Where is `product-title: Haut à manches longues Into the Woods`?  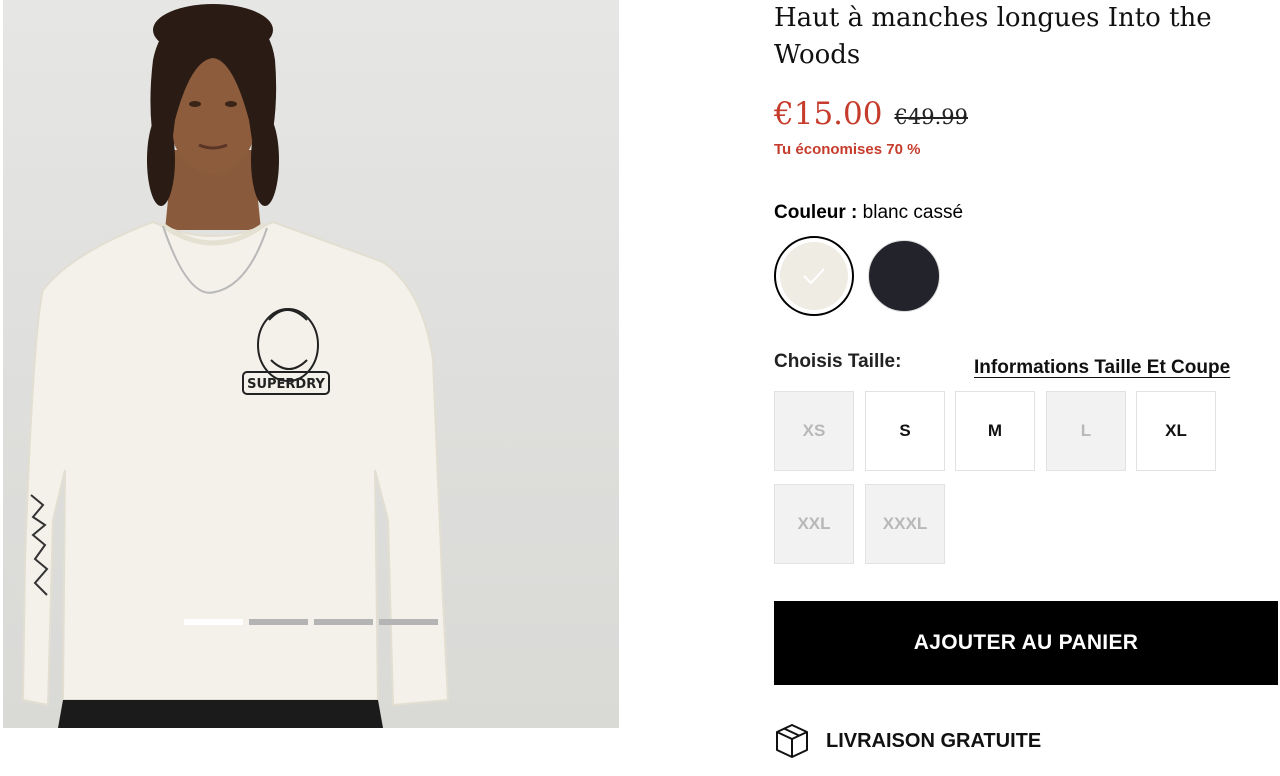
product-title: Haut à manches longues Into the Woods is located at coordinates (993, 36).